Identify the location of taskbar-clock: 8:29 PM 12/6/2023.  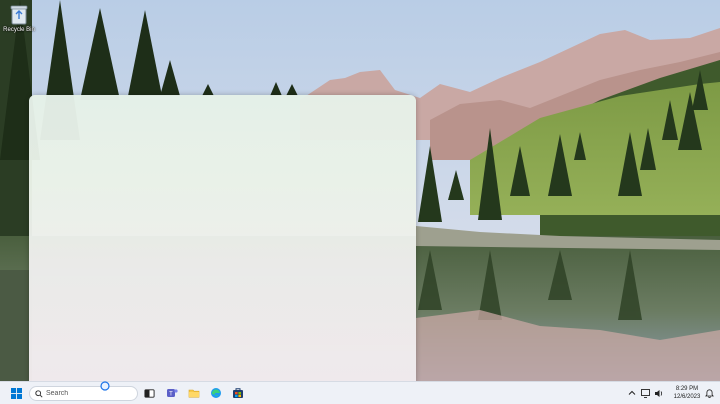
(687, 393).